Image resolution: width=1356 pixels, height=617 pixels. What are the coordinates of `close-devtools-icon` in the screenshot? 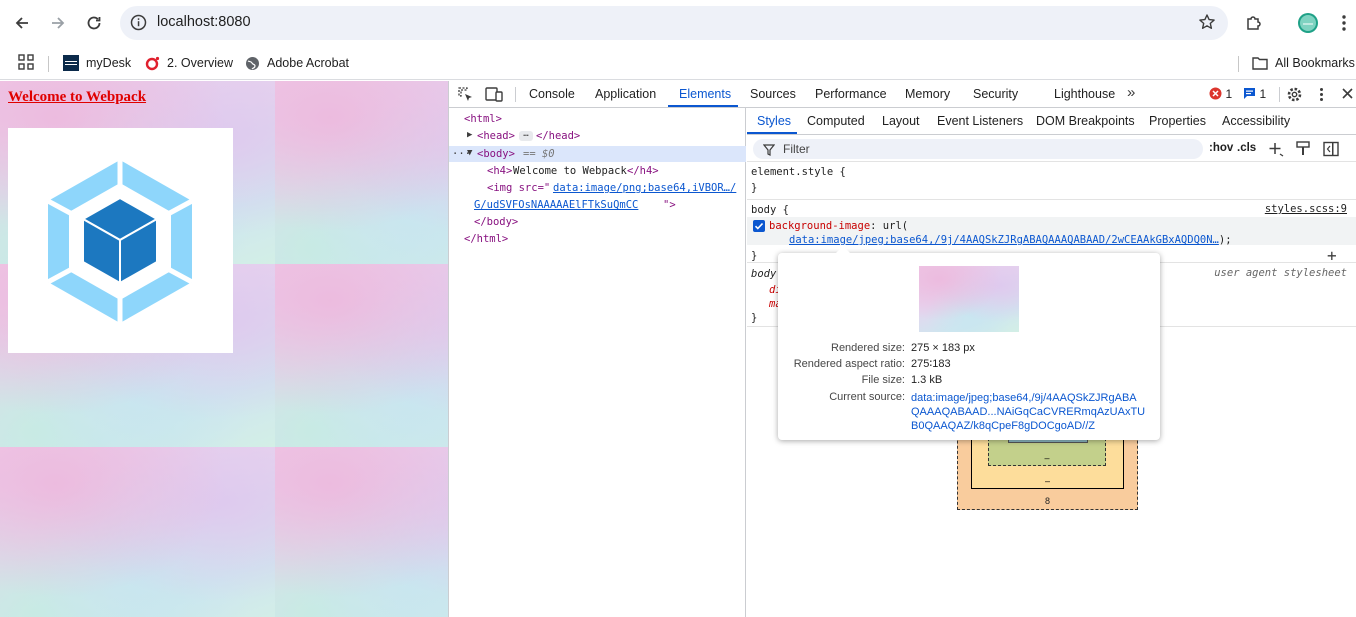 It's located at (1347, 95).